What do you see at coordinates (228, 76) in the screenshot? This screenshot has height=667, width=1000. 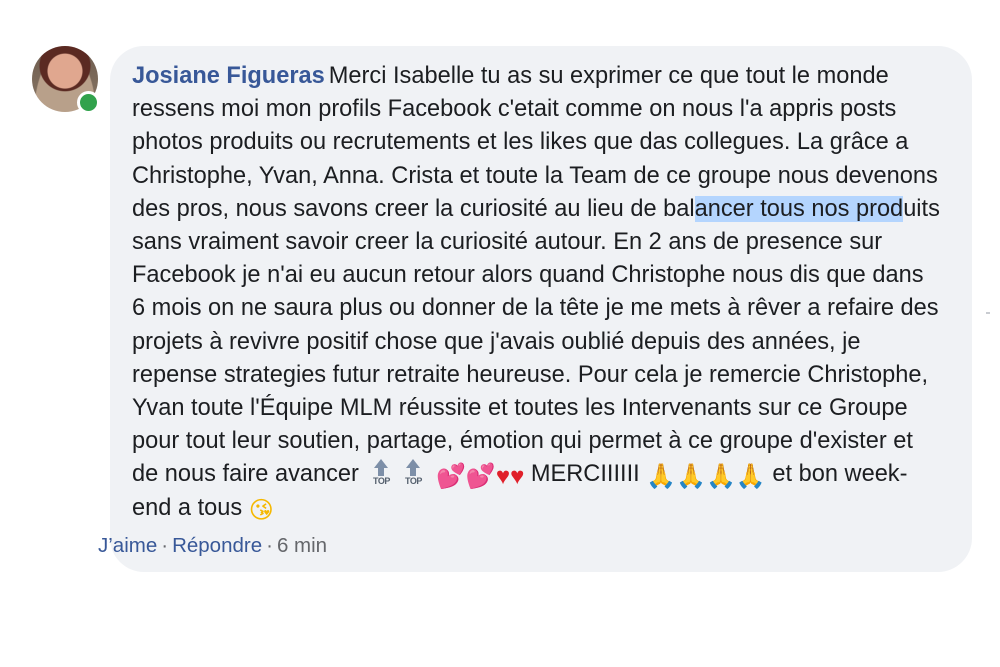 I see `author-name-link: Josiane Figueras` at bounding box center [228, 76].